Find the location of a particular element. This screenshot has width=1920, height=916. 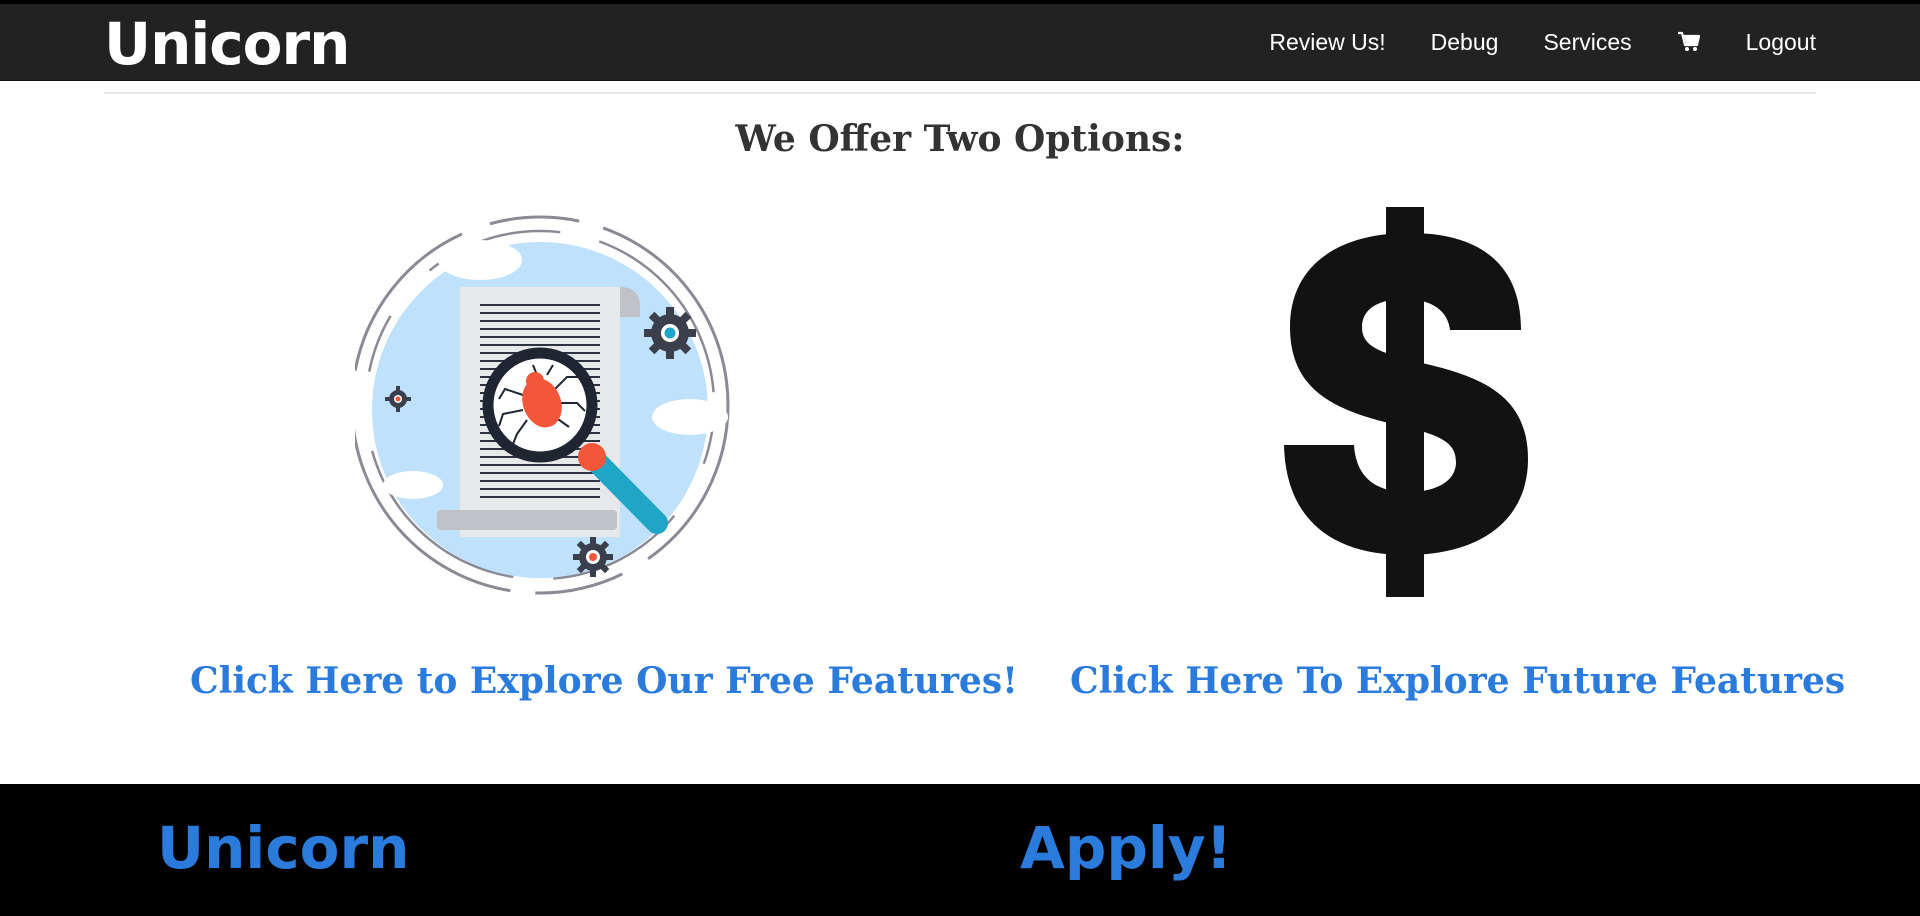

footer-apply: Apply! is located at coordinates (1126, 848).